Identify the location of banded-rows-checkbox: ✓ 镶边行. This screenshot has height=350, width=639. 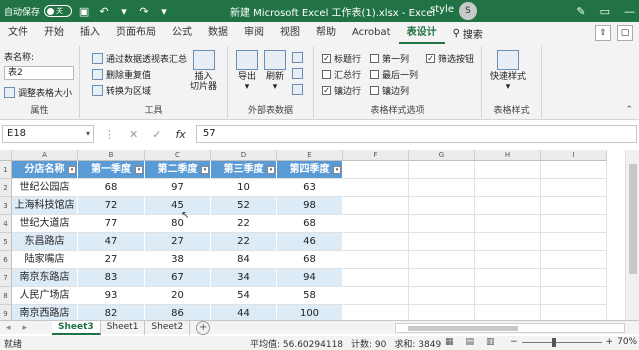
(341, 90).